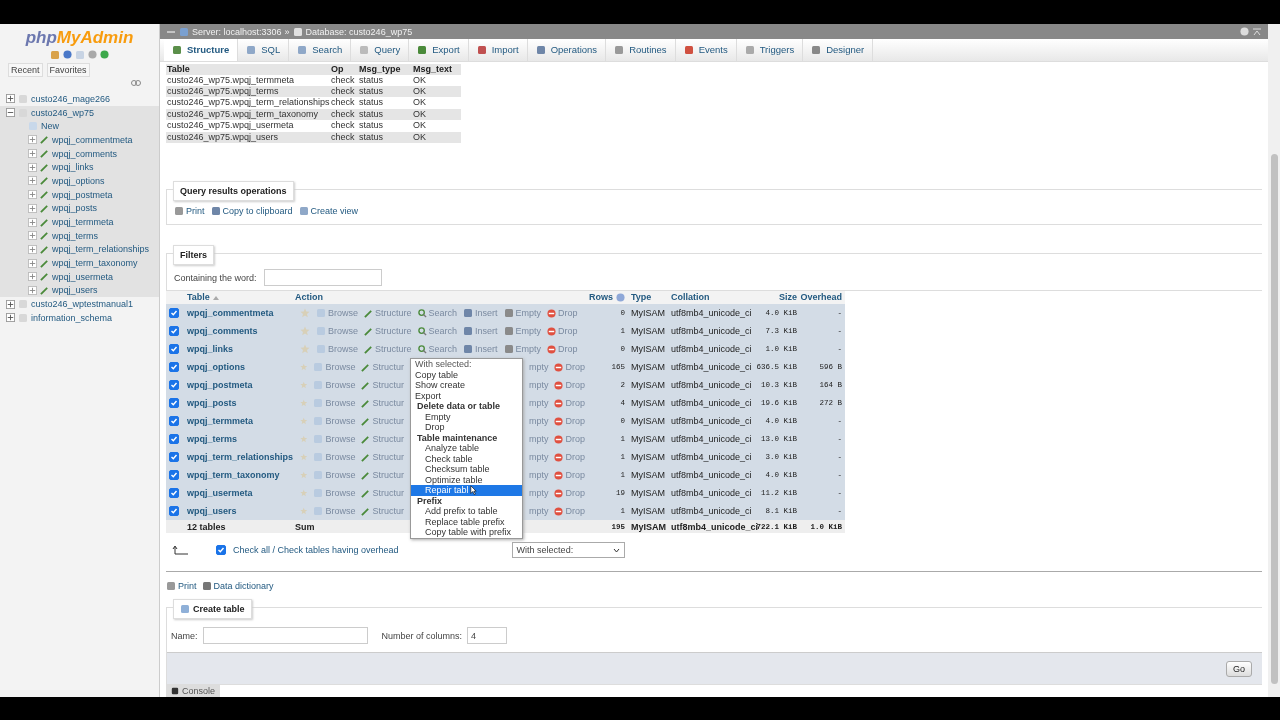  I want to click on column-header: Msg_text, so click(436, 69).